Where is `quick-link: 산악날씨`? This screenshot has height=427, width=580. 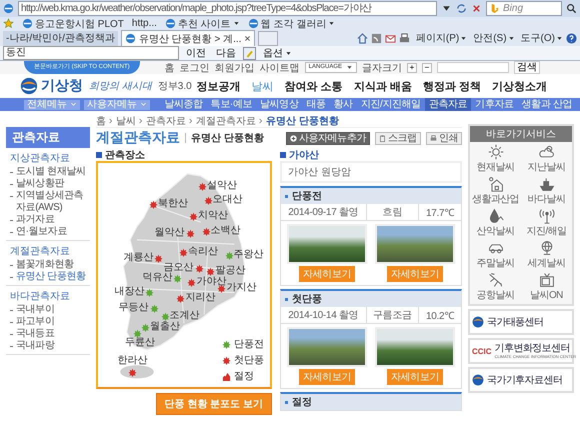 quick-link: 산악날씨 is located at coordinates (495, 223).